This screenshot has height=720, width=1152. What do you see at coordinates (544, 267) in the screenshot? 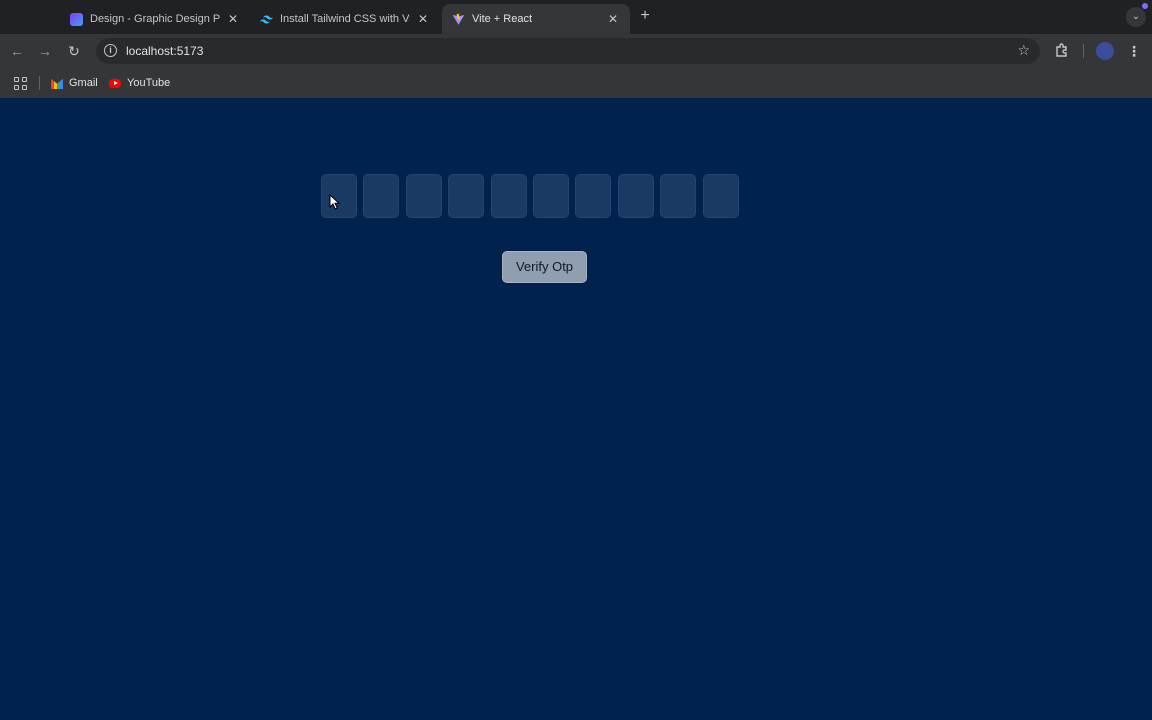
I see `verify-otp-button: Verify Otp` at bounding box center [544, 267].